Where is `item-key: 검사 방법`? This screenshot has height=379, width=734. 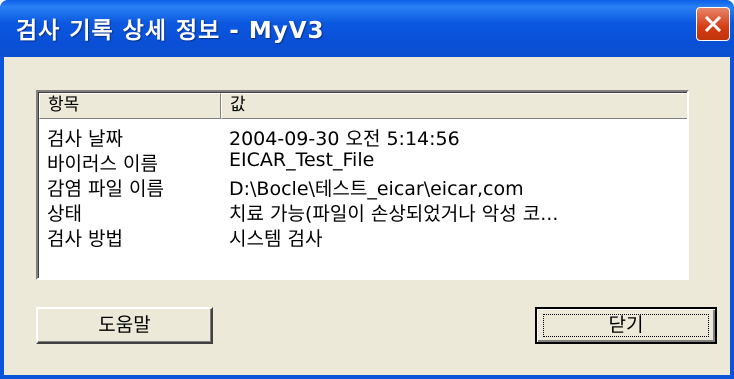
item-key: 검사 방법 is located at coordinates (85, 239).